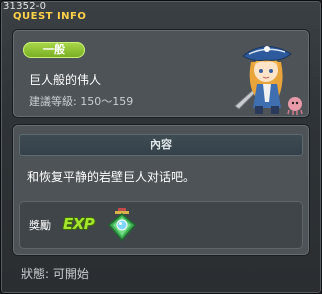 Image resolution: width=322 pixels, height=294 pixels. I want to click on quest-category-badge: 一般, so click(54, 50).